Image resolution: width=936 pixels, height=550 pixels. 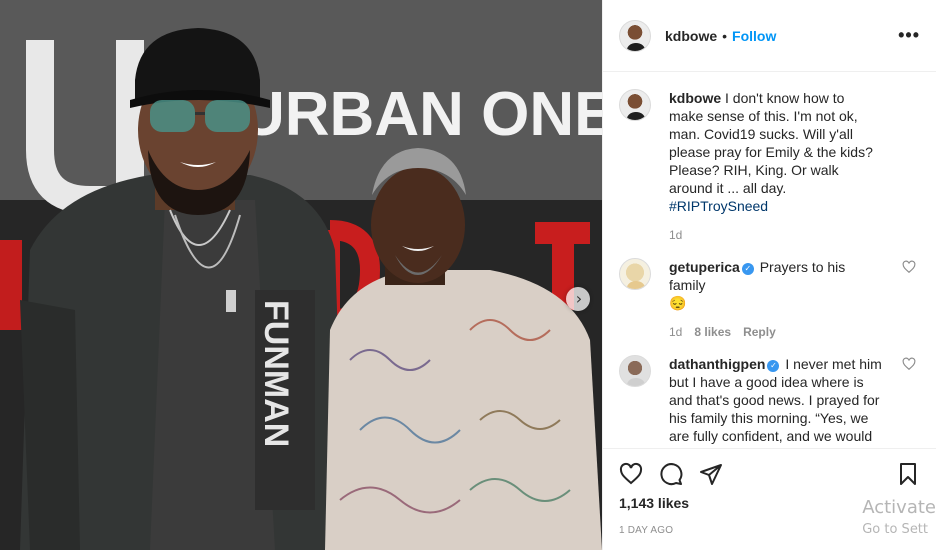 I want to click on header-username: kdbowe, so click(x=691, y=36).